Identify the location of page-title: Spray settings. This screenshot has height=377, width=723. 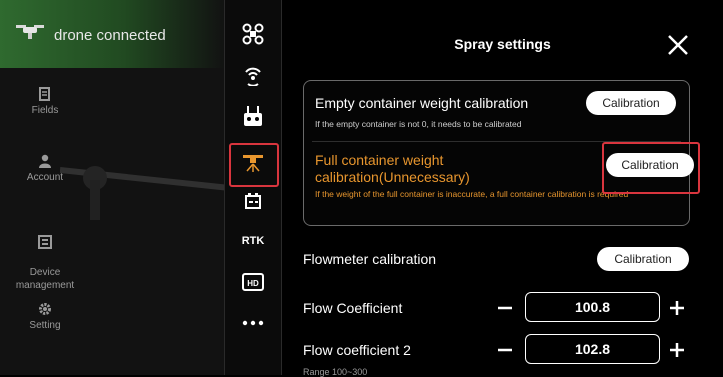
(502, 44).